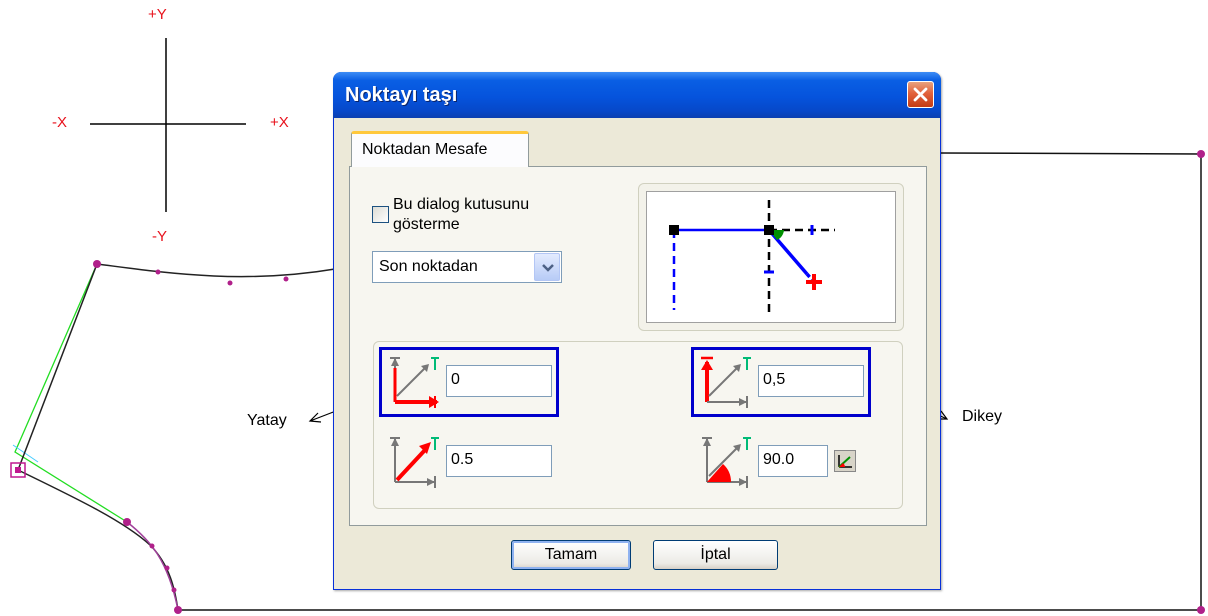 This screenshot has width=1208, height=616. I want to click on mode-select-dropdown-button, so click(547, 267).